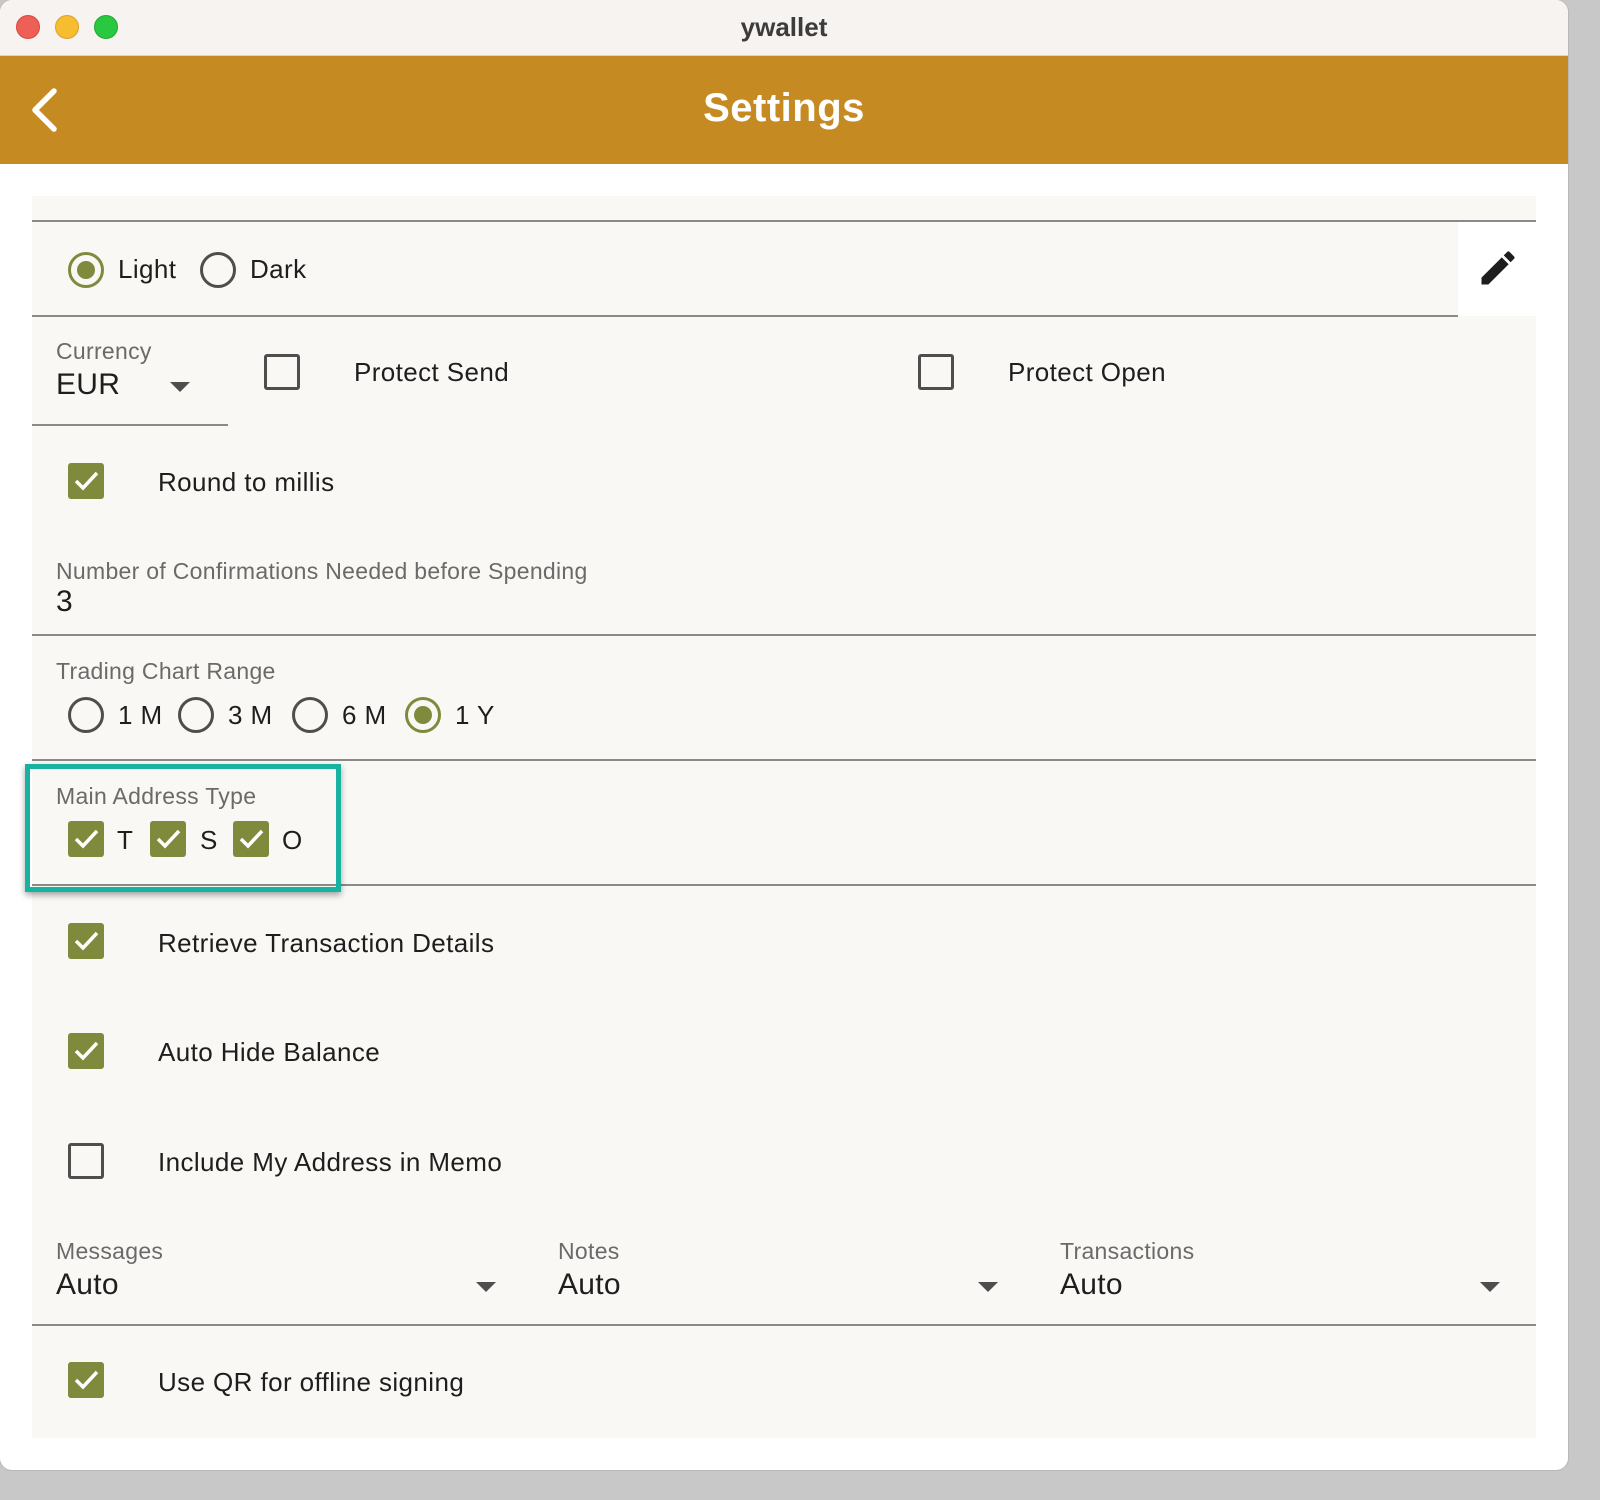 This screenshot has width=1600, height=1500. I want to click on retrieve-tx-details-label: Retrieve Transaction Details, so click(326, 943).